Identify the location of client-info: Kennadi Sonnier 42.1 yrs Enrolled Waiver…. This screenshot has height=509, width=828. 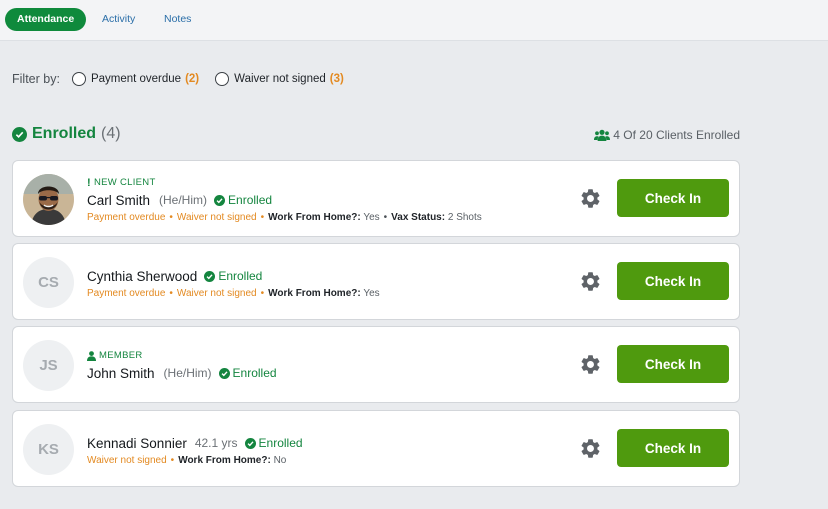
(195, 449).